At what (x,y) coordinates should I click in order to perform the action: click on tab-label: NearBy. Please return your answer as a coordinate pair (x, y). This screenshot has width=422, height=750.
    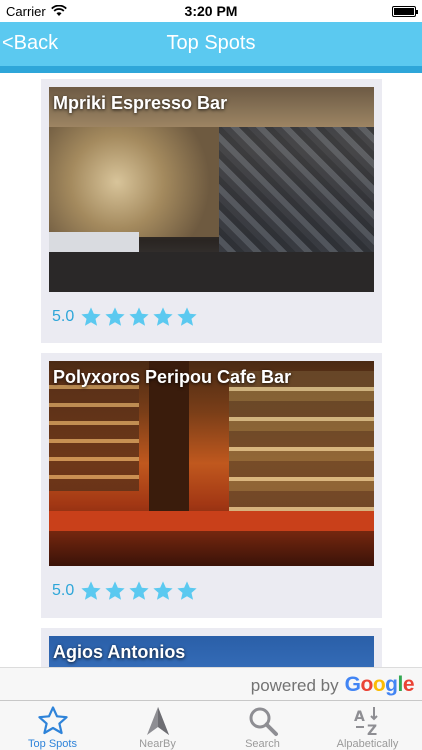
    Looking at the image, I should click on (157, 744).